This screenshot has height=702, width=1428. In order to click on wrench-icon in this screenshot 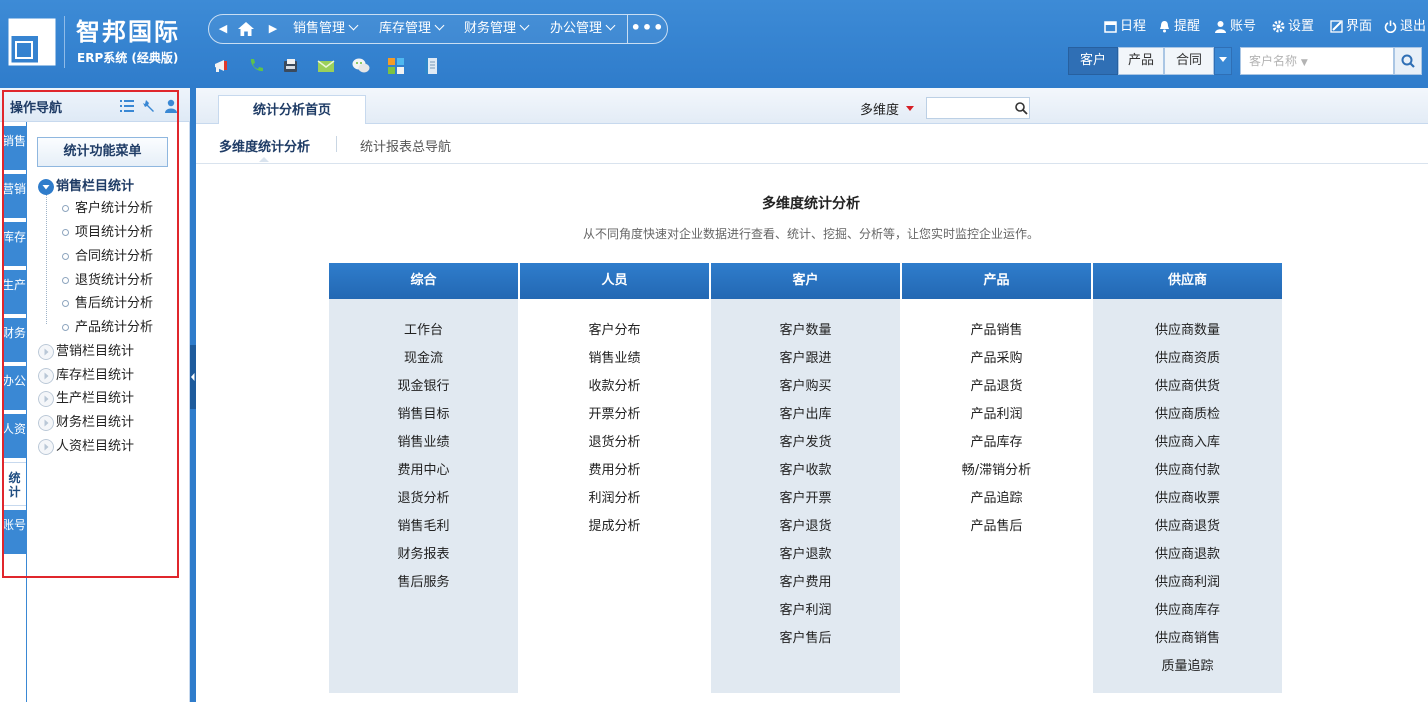, I will do `click(150, 106)`.